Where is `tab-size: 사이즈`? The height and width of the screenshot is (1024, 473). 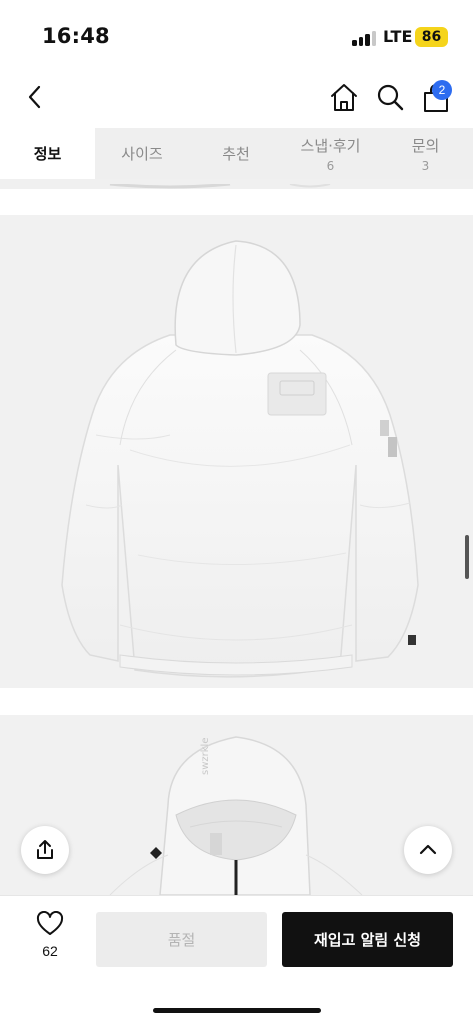
tab-size: 사이즈 is located at coordinates (142, 153).